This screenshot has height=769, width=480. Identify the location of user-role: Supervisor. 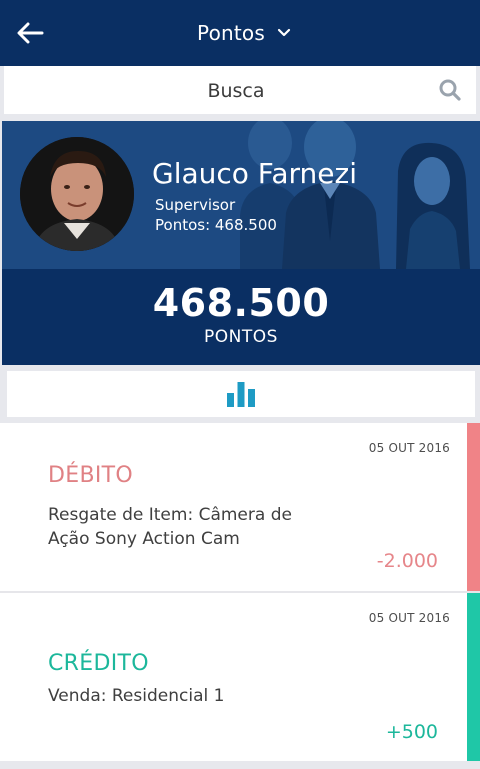
(195, 205).